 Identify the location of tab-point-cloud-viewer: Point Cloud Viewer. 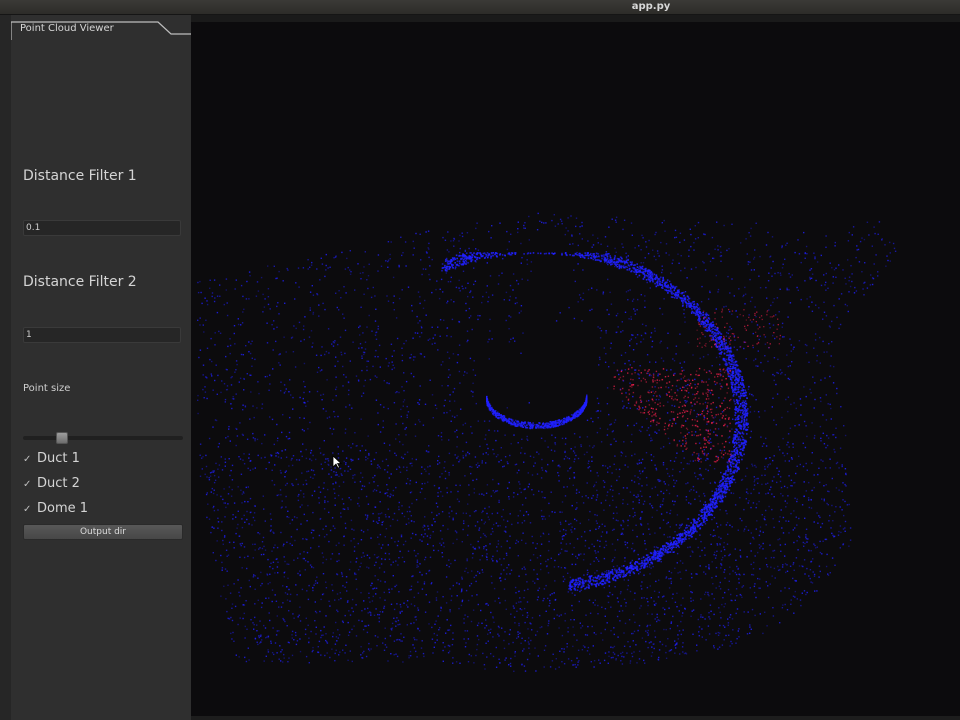
(101, 27).